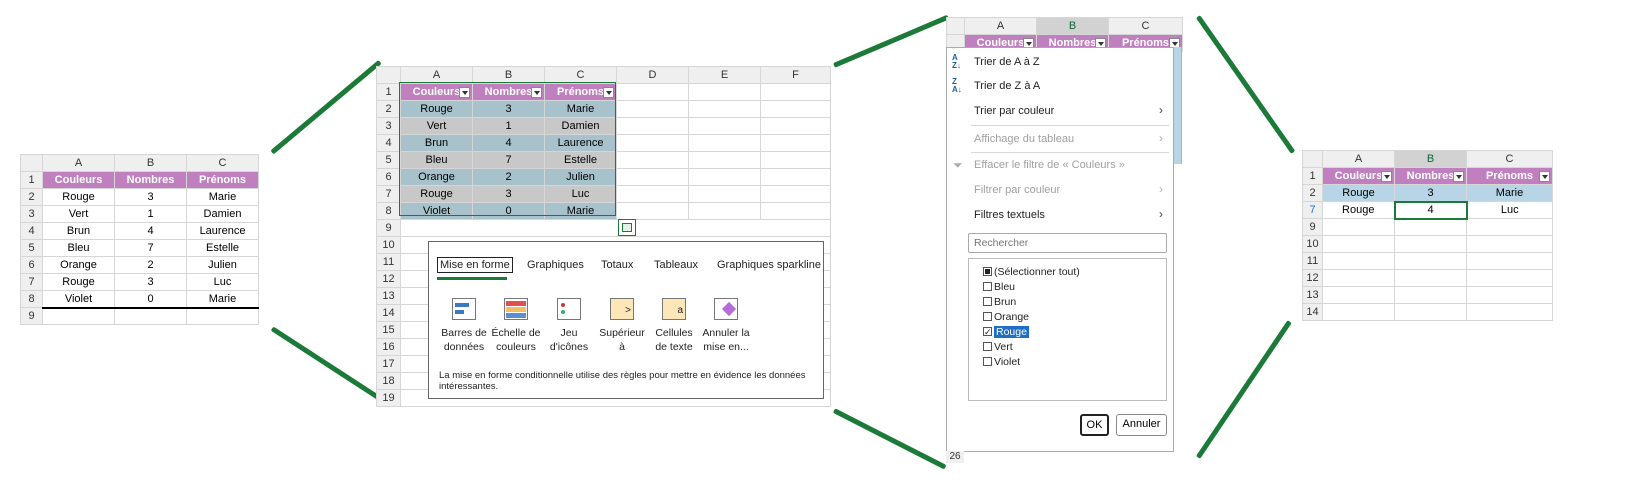  What do you see at coordinates (987, 332) in the screenshot?
I see `checkbox-checked: ✓` at bounding box center [987, 332].